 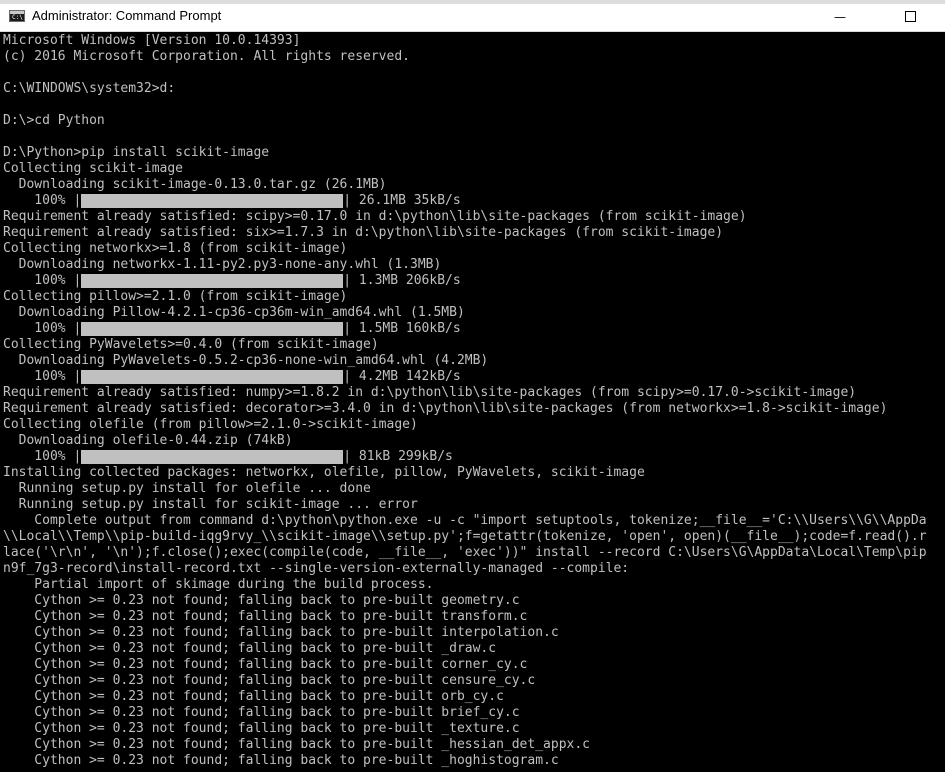 I want to click on maximize-button, so click(x=910, y=17).